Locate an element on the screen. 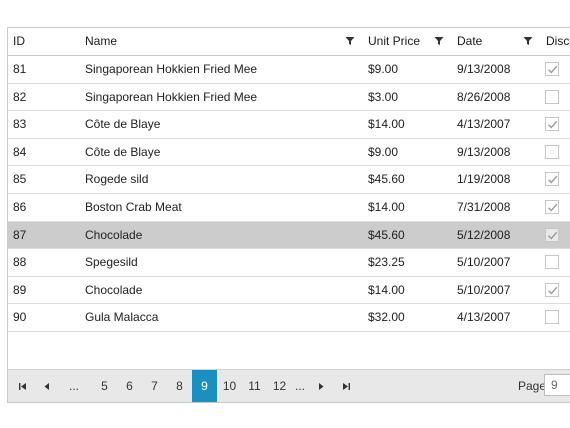  last-page-icon is located at coordinates (346, 387).